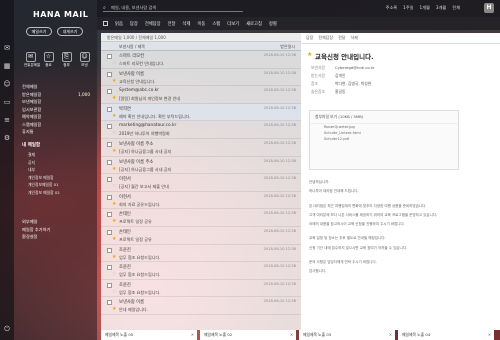 The height and width of the screenshot is (340, 500). Describe the element at coordinates (56, 163) in the screenshot. I see `folder-item: 공지` at that location.